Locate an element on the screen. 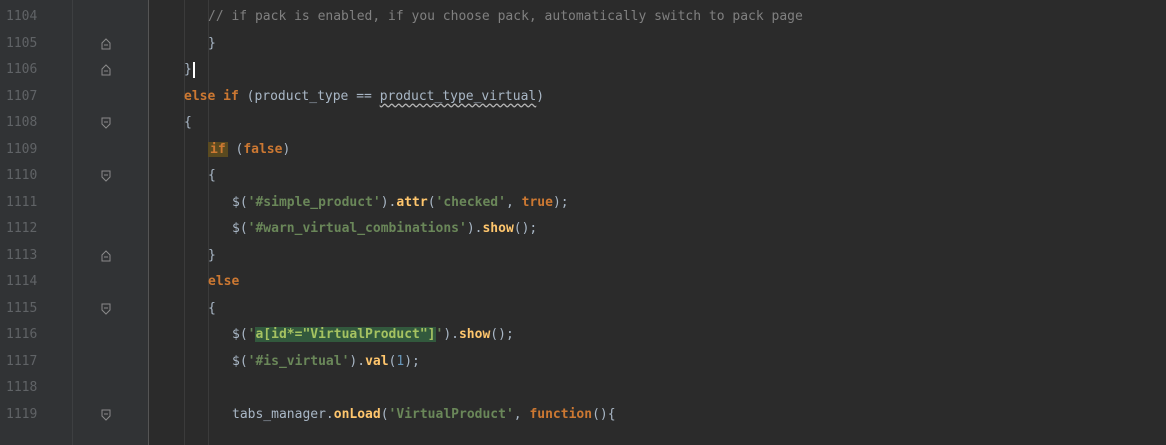 The image size is (1166, 445). line-number: 1115 is located at coordinates (22, 308).